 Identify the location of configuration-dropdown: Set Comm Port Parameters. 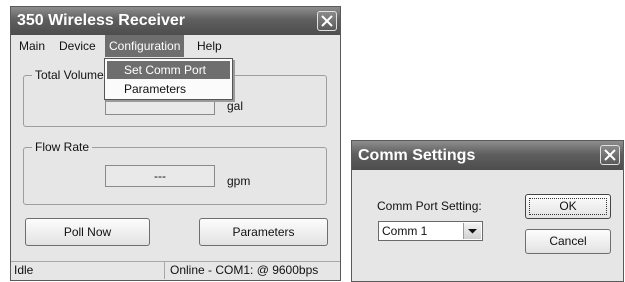
(168, 79).